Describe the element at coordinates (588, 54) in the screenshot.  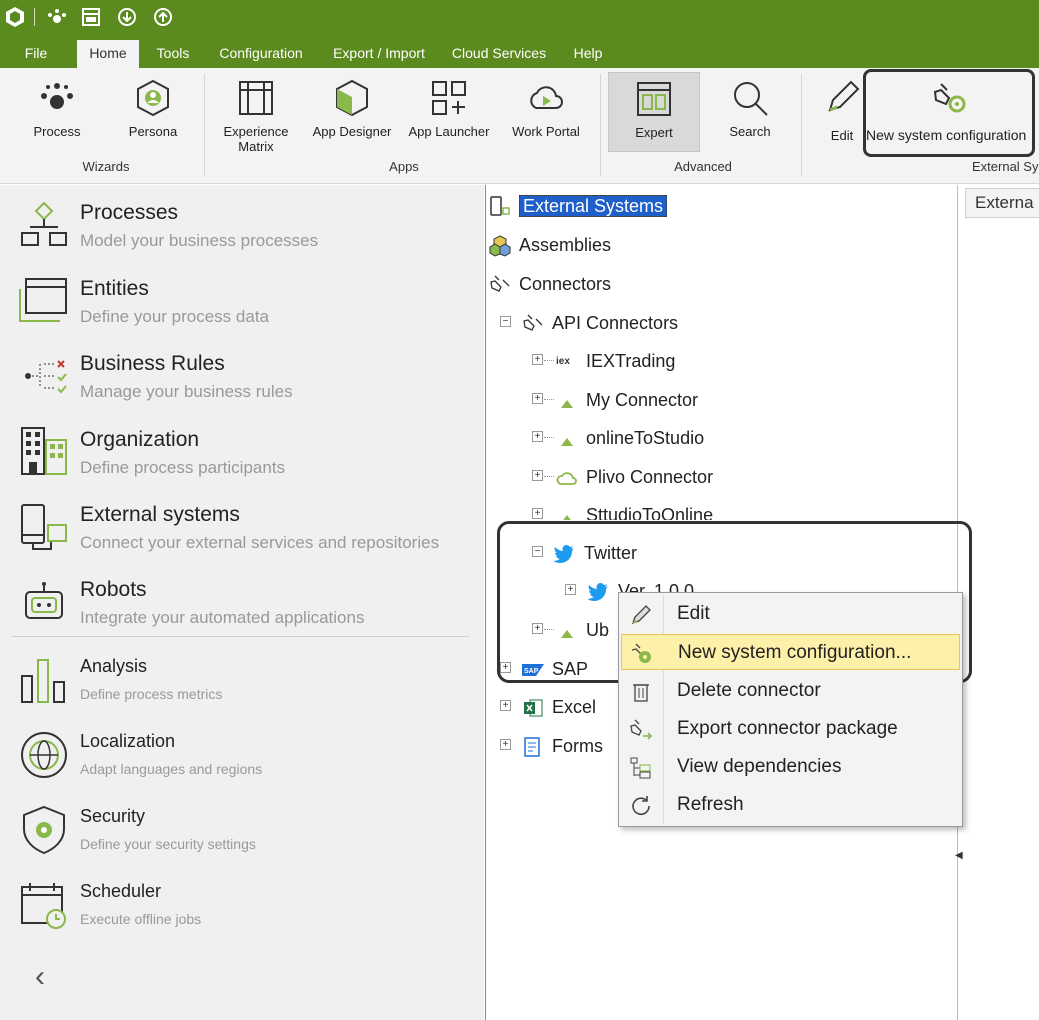
I see `menu-tab-help: Help` at that location.